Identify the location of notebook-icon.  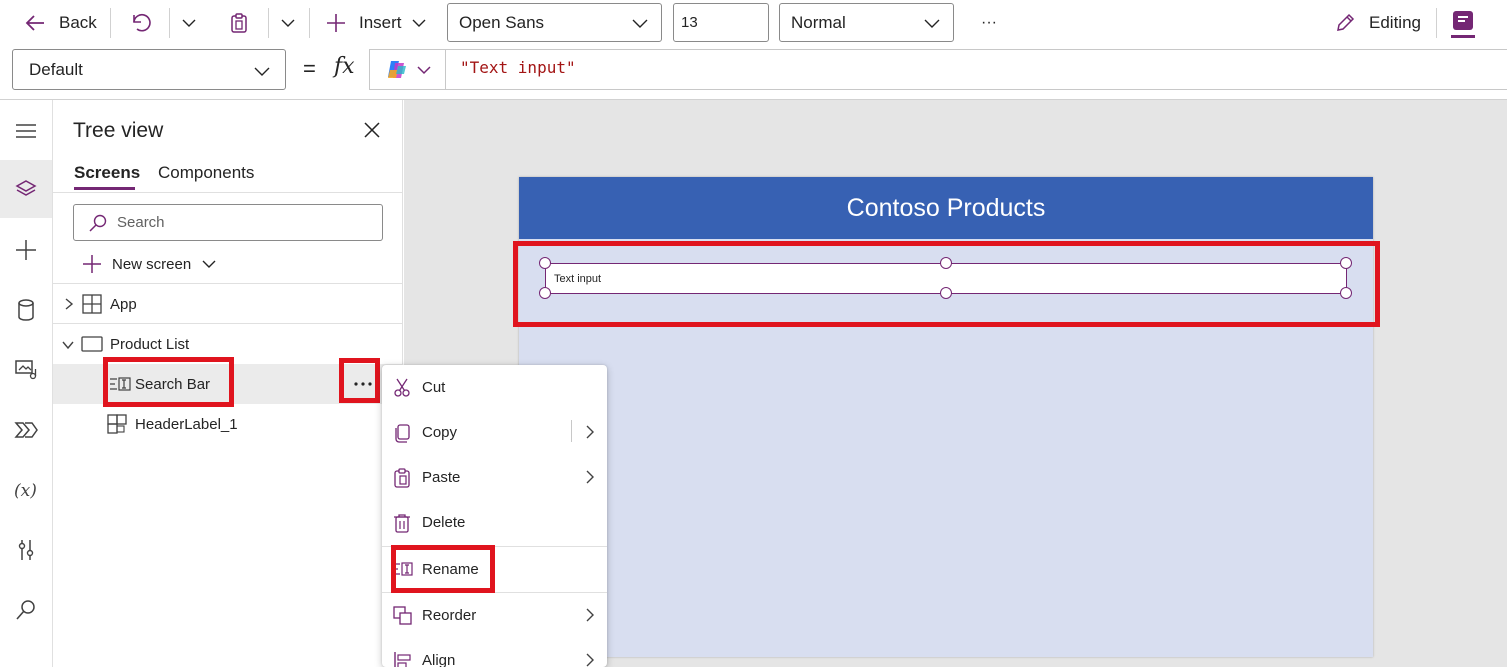
(1463, 24).